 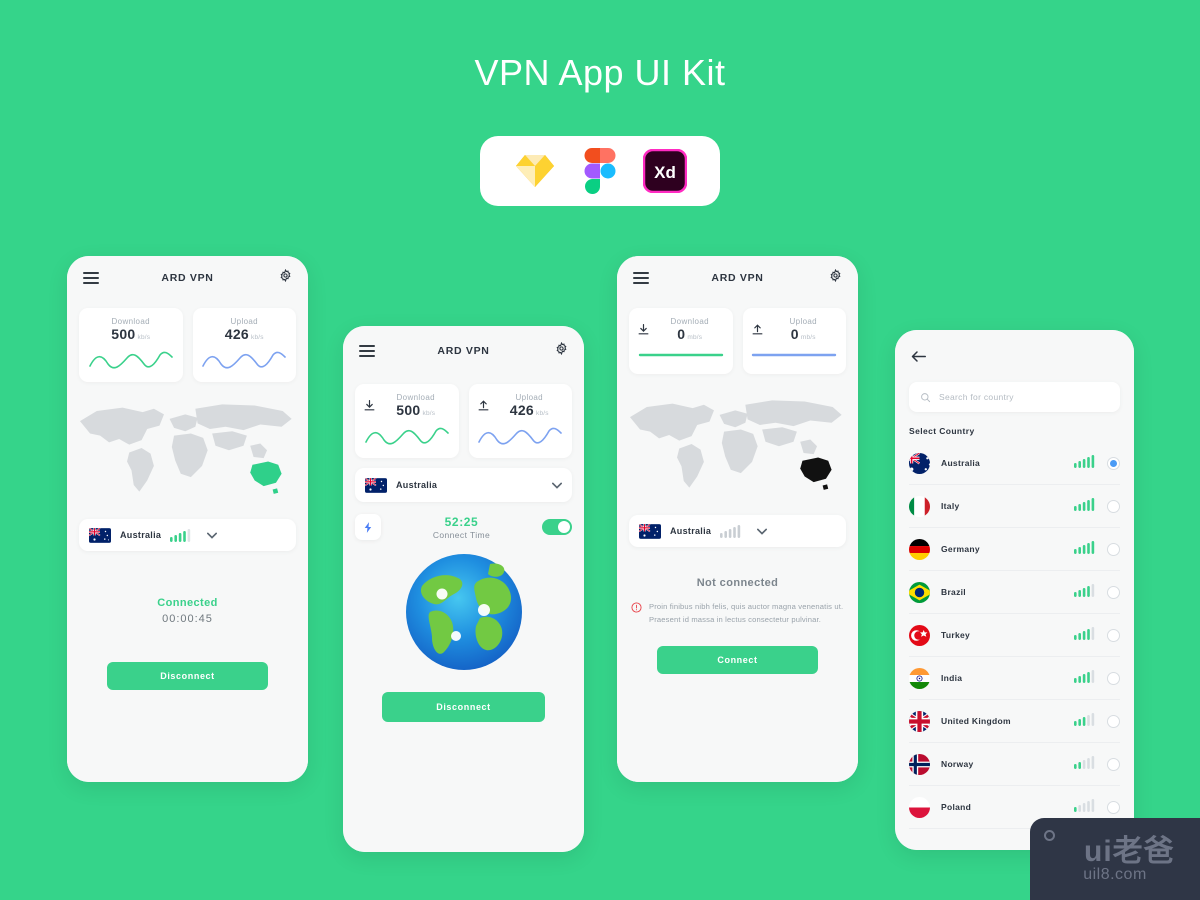 I want to click on vpn-toggle, so click(x=557, y=527).